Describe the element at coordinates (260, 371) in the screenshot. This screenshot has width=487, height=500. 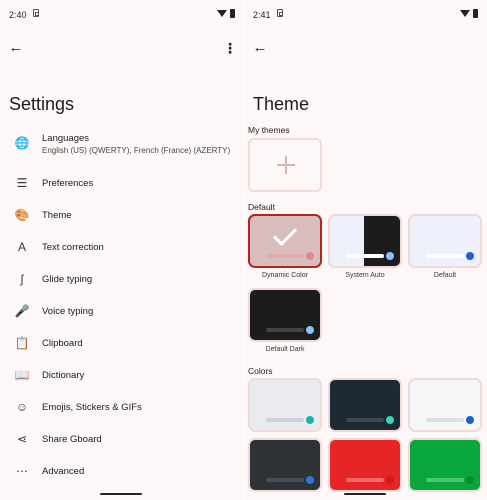
I see `section-colors: Colors` at that location.